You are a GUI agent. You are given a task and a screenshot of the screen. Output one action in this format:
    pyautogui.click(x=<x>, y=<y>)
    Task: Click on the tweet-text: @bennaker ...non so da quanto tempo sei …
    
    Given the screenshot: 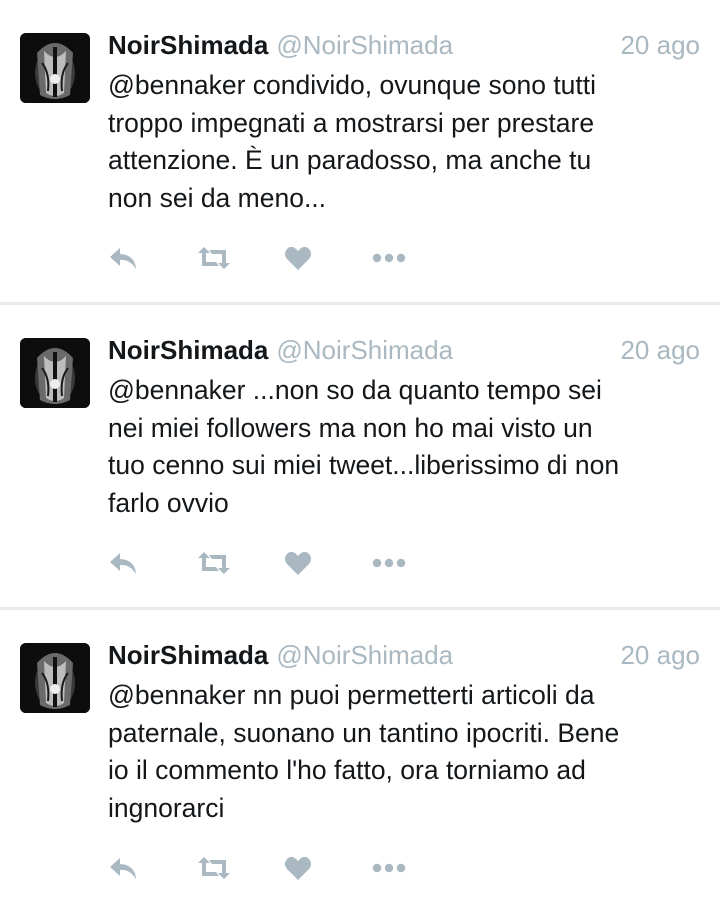 What is the action you would take?
    pyautogui.click(x=364, y=446)
    